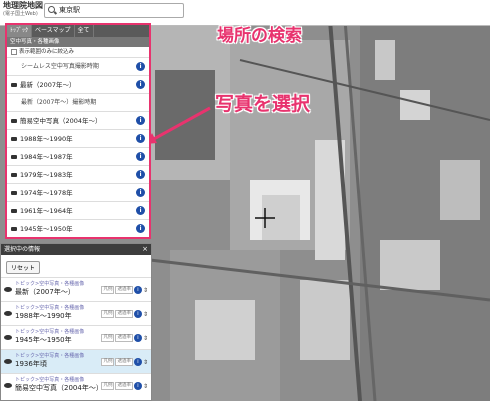  Describe the element at coordinates (76, 249) in the screenshot. I see `selected-panel-header: 選択中の情報 ×` at that location.